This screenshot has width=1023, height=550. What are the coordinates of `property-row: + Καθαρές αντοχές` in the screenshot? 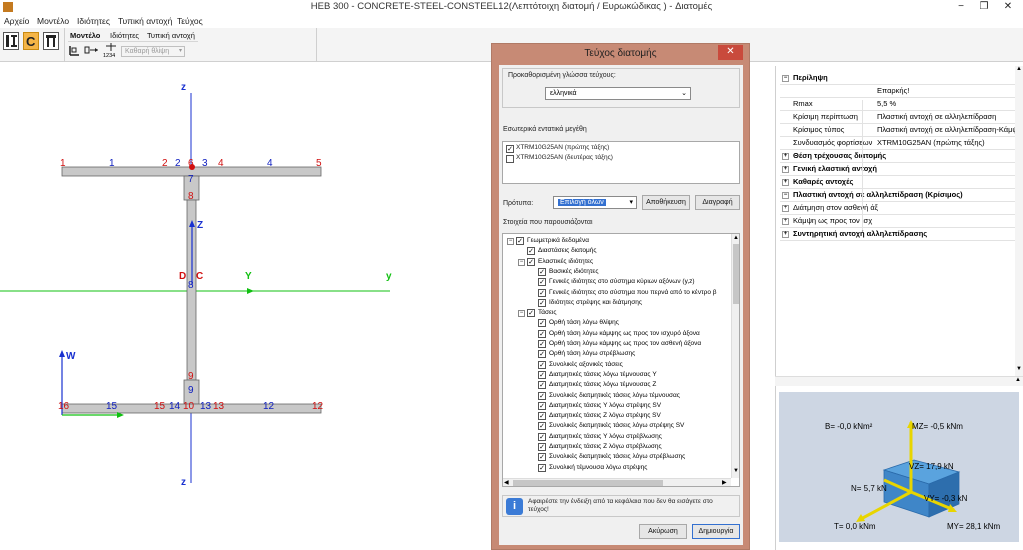 It's located at (901, 182).